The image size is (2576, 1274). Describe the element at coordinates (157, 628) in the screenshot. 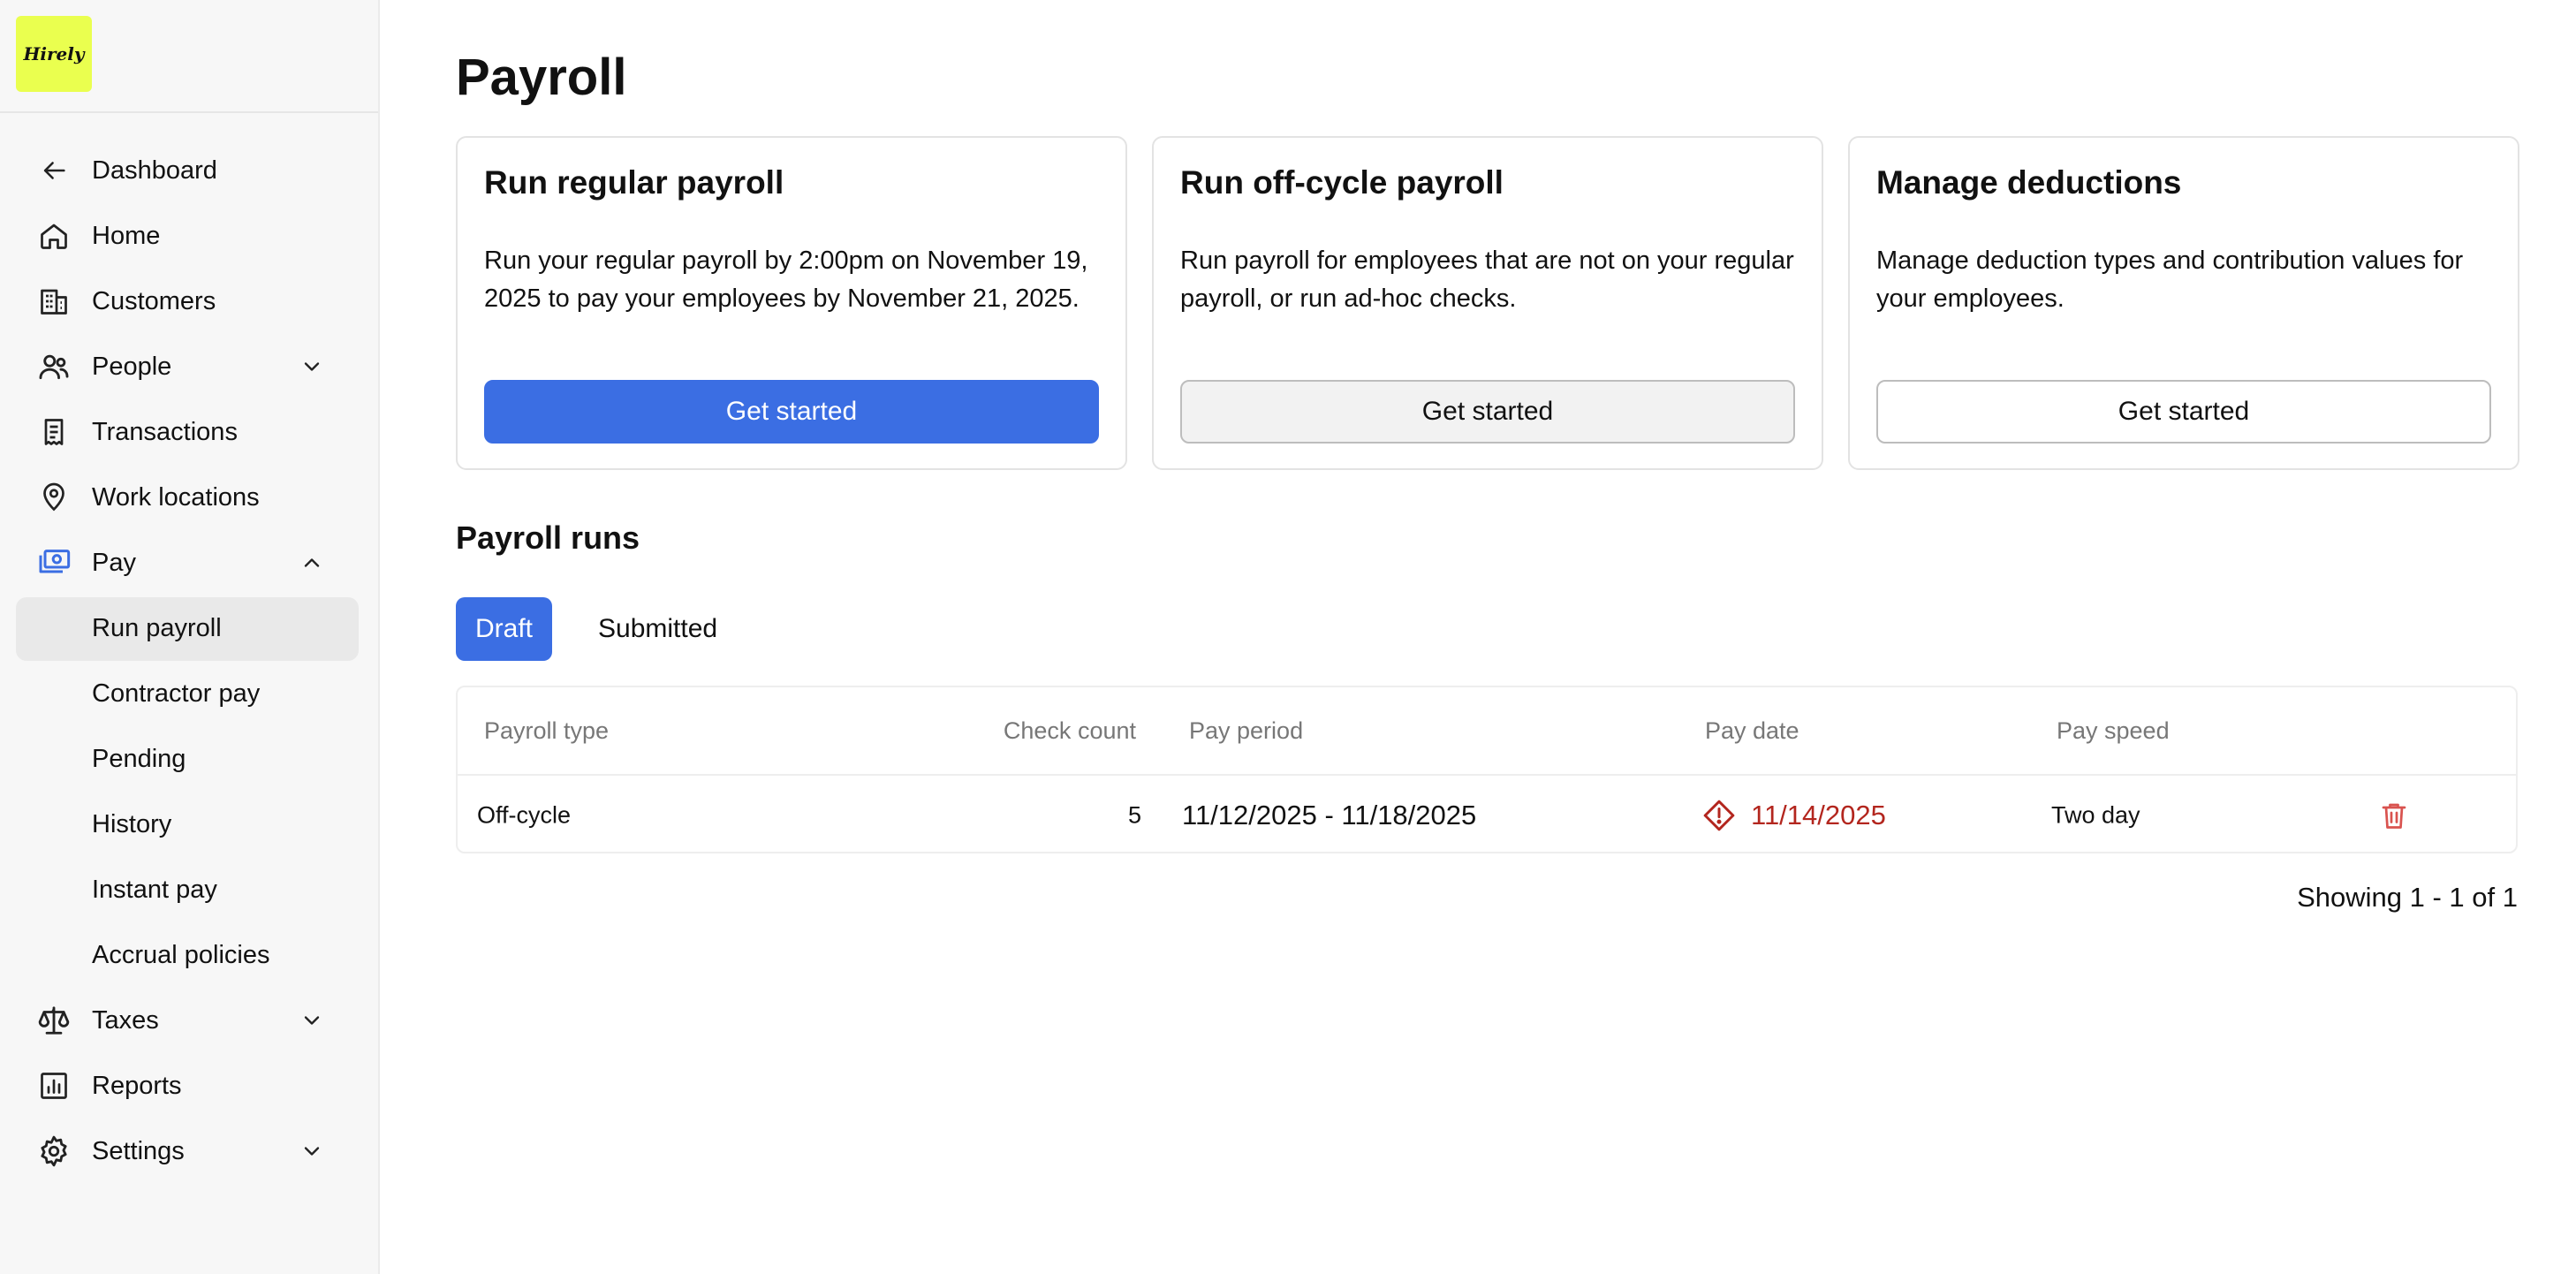

I see `sidebar-subitem-label: Run payroll` at that location.